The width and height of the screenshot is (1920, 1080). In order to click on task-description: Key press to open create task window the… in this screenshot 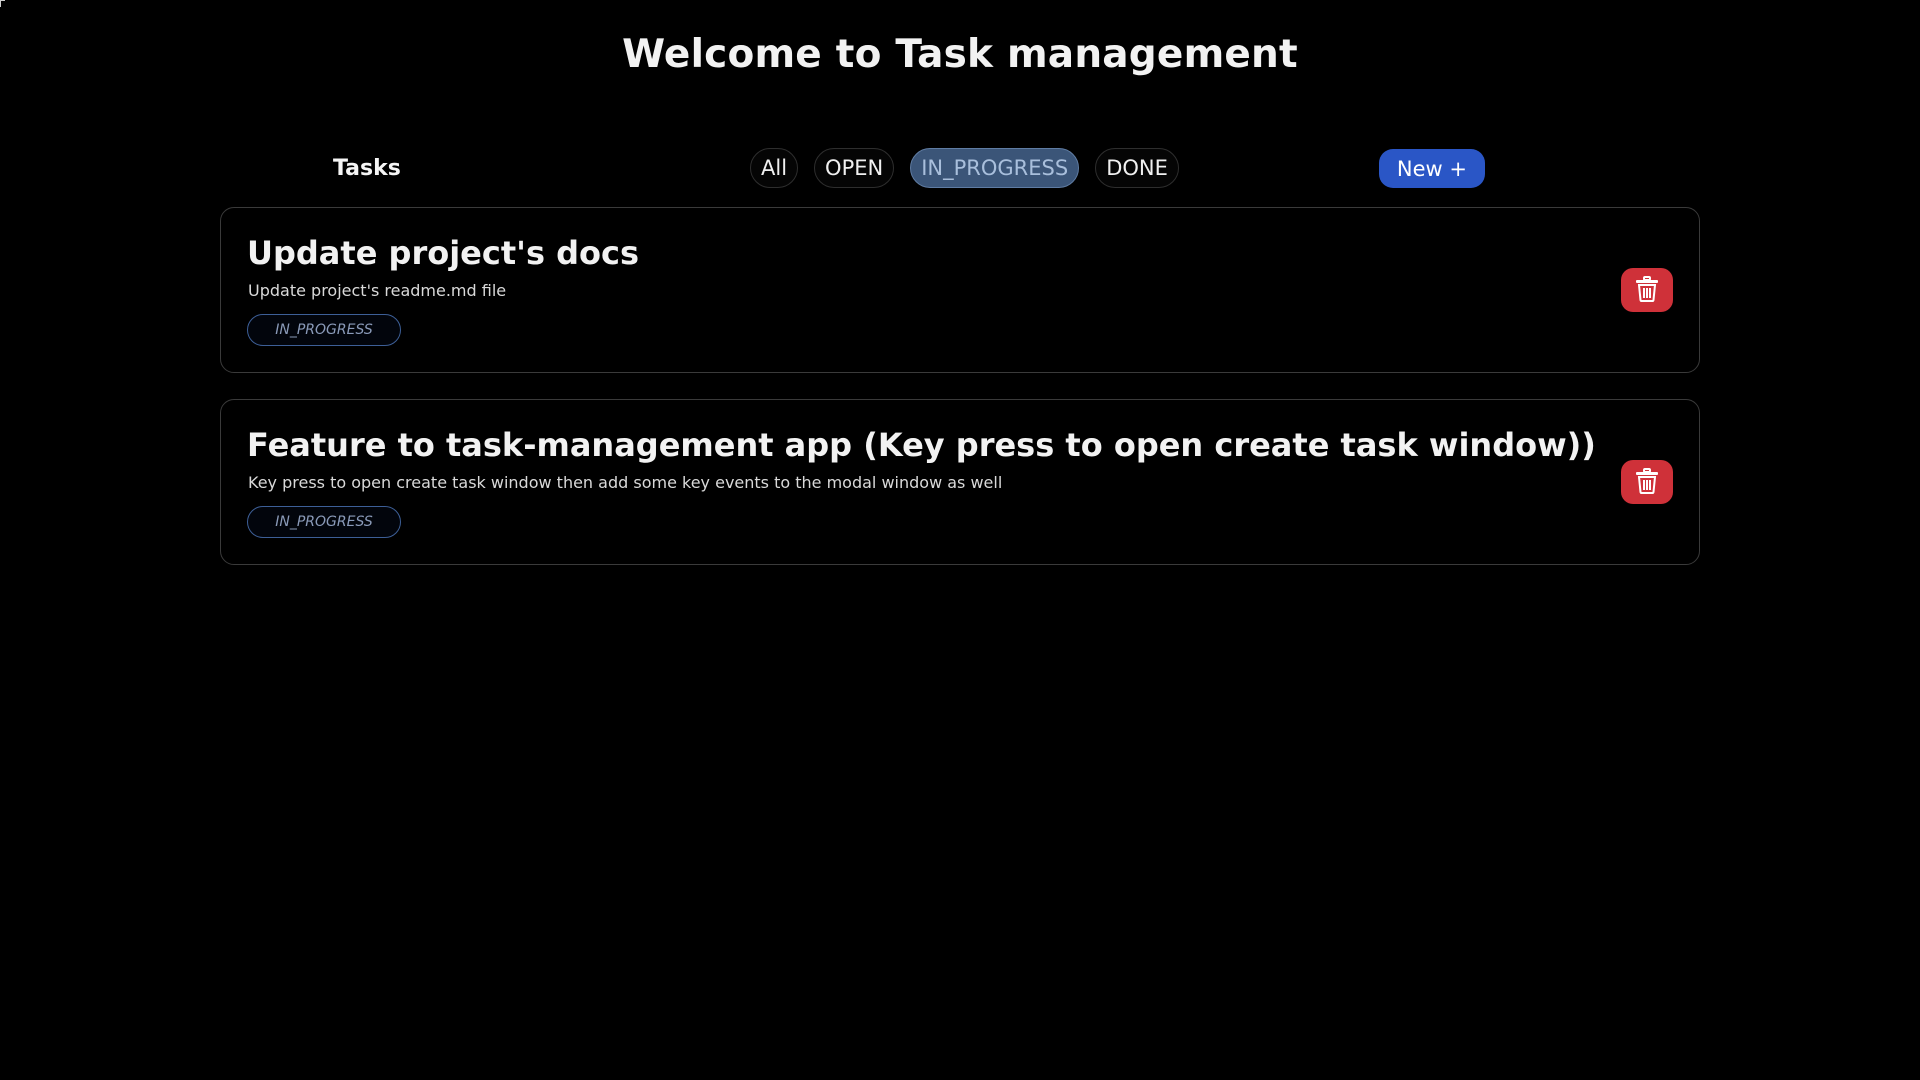, I will do `click(625, 482)`.